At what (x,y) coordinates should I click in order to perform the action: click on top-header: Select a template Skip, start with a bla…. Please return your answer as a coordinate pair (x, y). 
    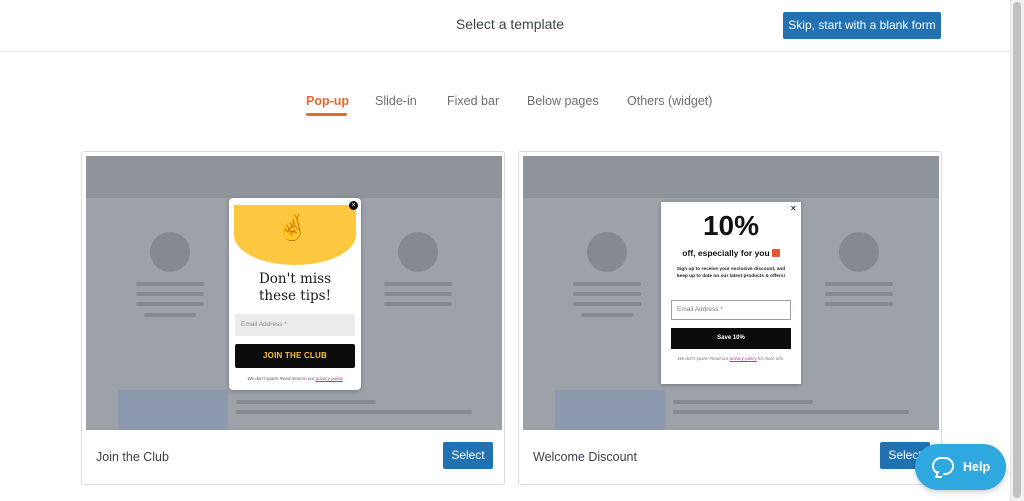
    Looking at the image, I should click on (505, 26).